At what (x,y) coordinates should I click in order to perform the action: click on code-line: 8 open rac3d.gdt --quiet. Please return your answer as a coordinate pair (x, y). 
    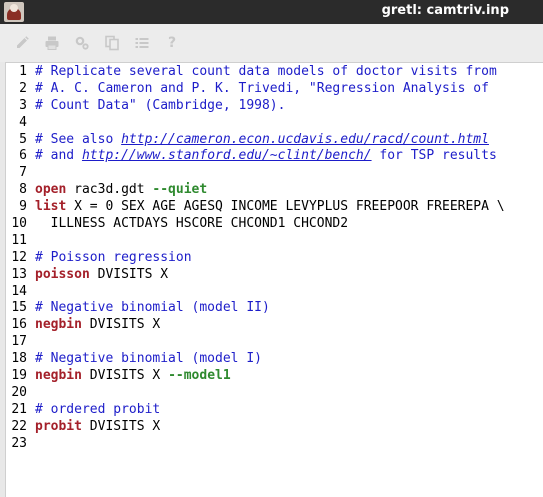
    Looking at the image, I should click on (274, 190).